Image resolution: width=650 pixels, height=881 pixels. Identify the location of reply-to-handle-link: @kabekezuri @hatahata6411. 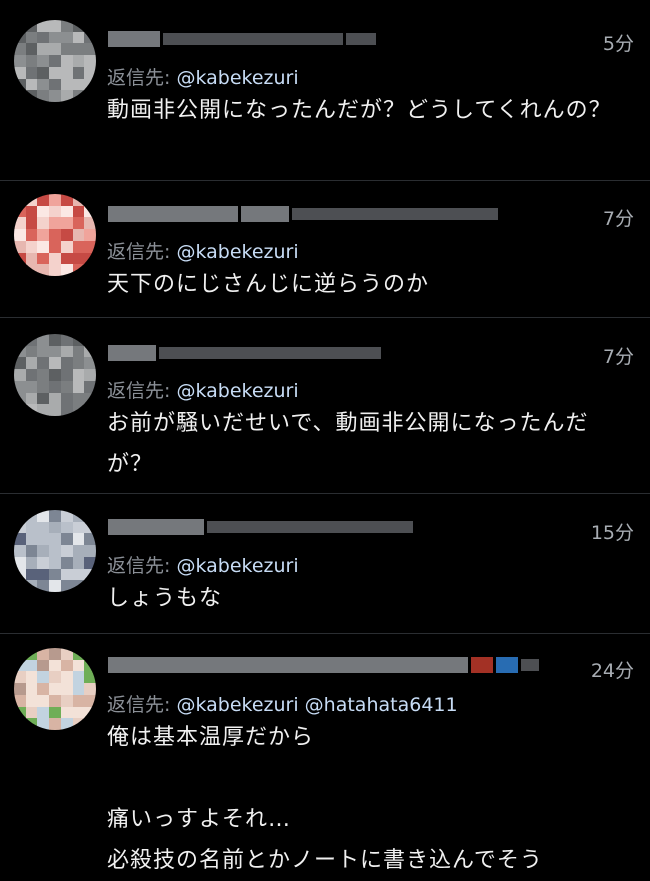
(316, 705).